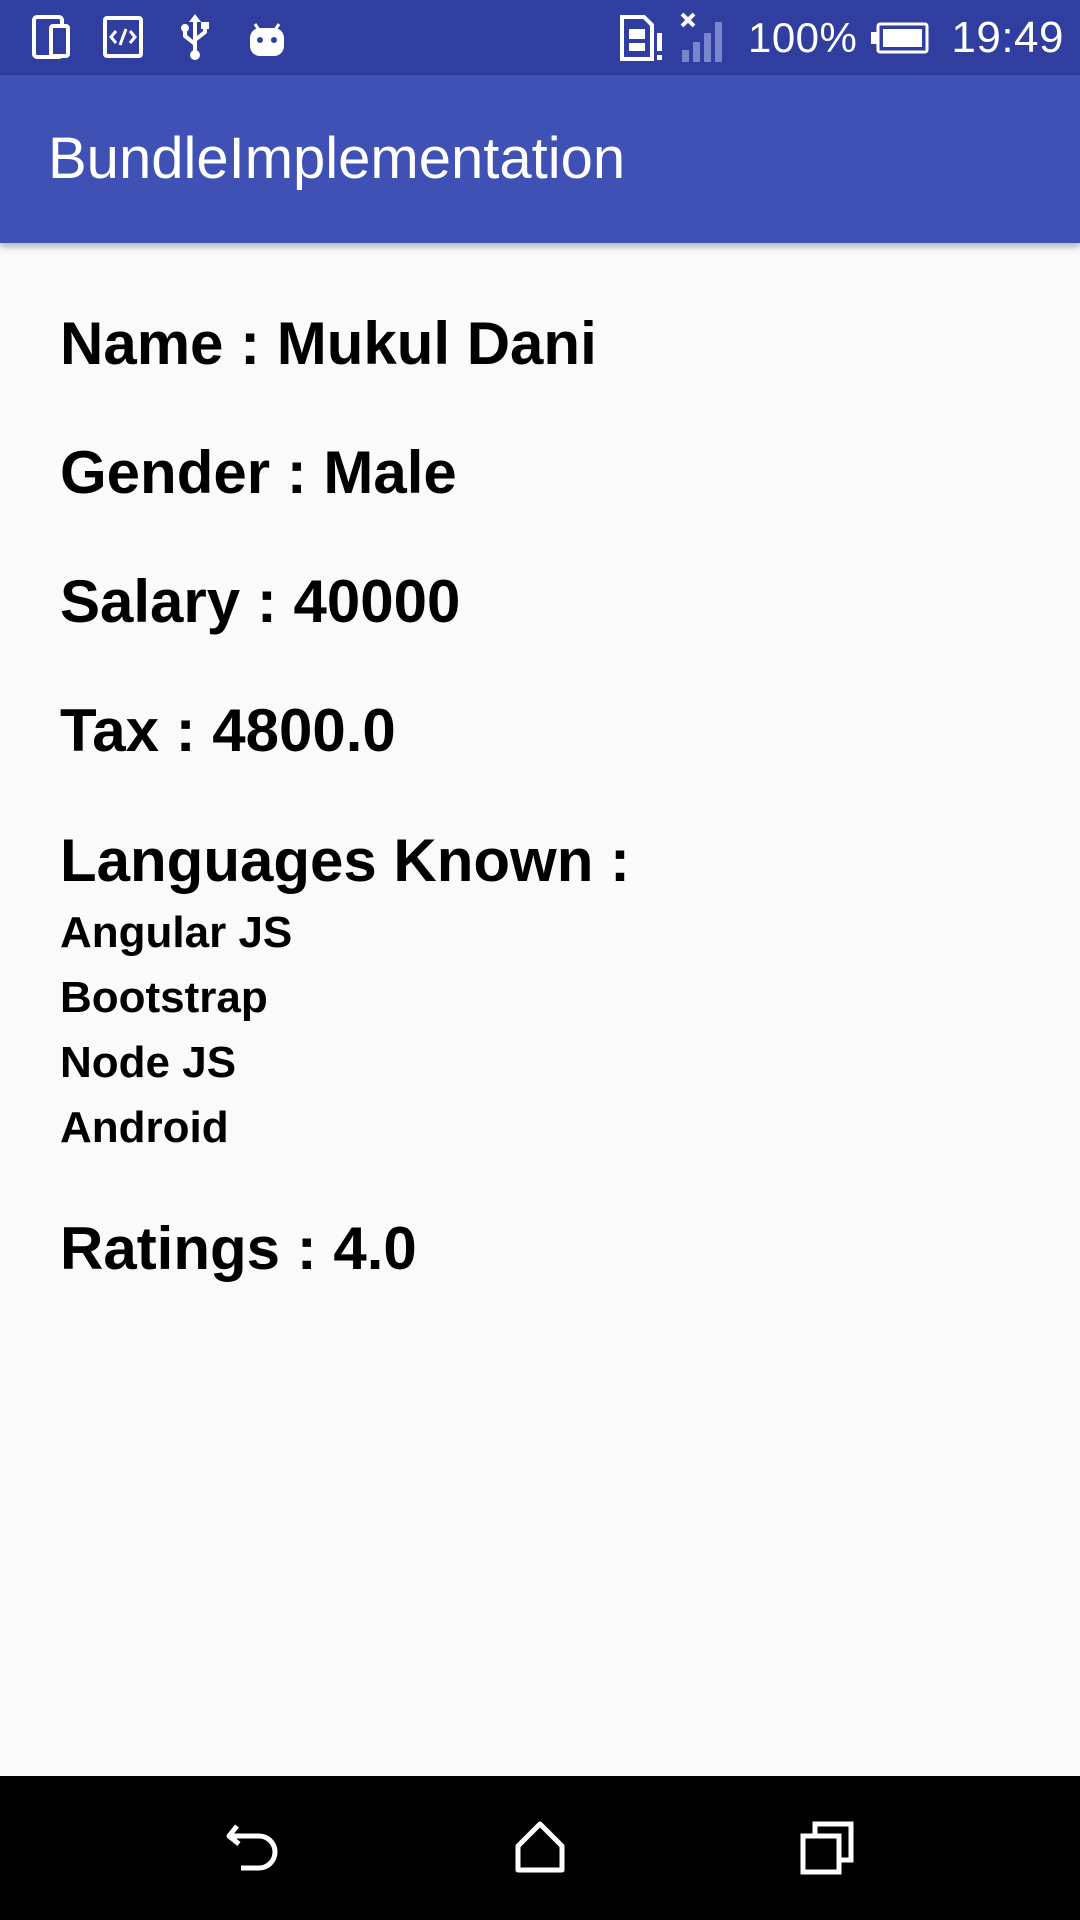 The width and height of the screenshot is (1080, 1920). What do you see at coordinates (228, 730) in the screenshot?
I see `tax-text: Tax : 4800.0` at bounding box center [228, 730].